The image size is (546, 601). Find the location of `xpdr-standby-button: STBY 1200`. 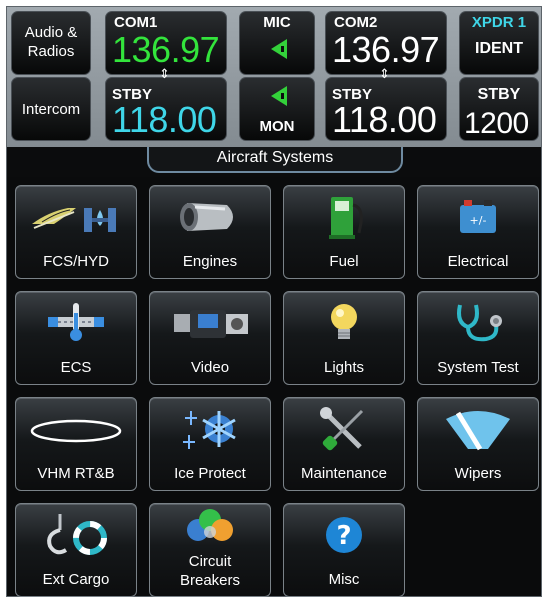

xpdr-standby-button: STBY 1200 is located at coordinates (499, 109).